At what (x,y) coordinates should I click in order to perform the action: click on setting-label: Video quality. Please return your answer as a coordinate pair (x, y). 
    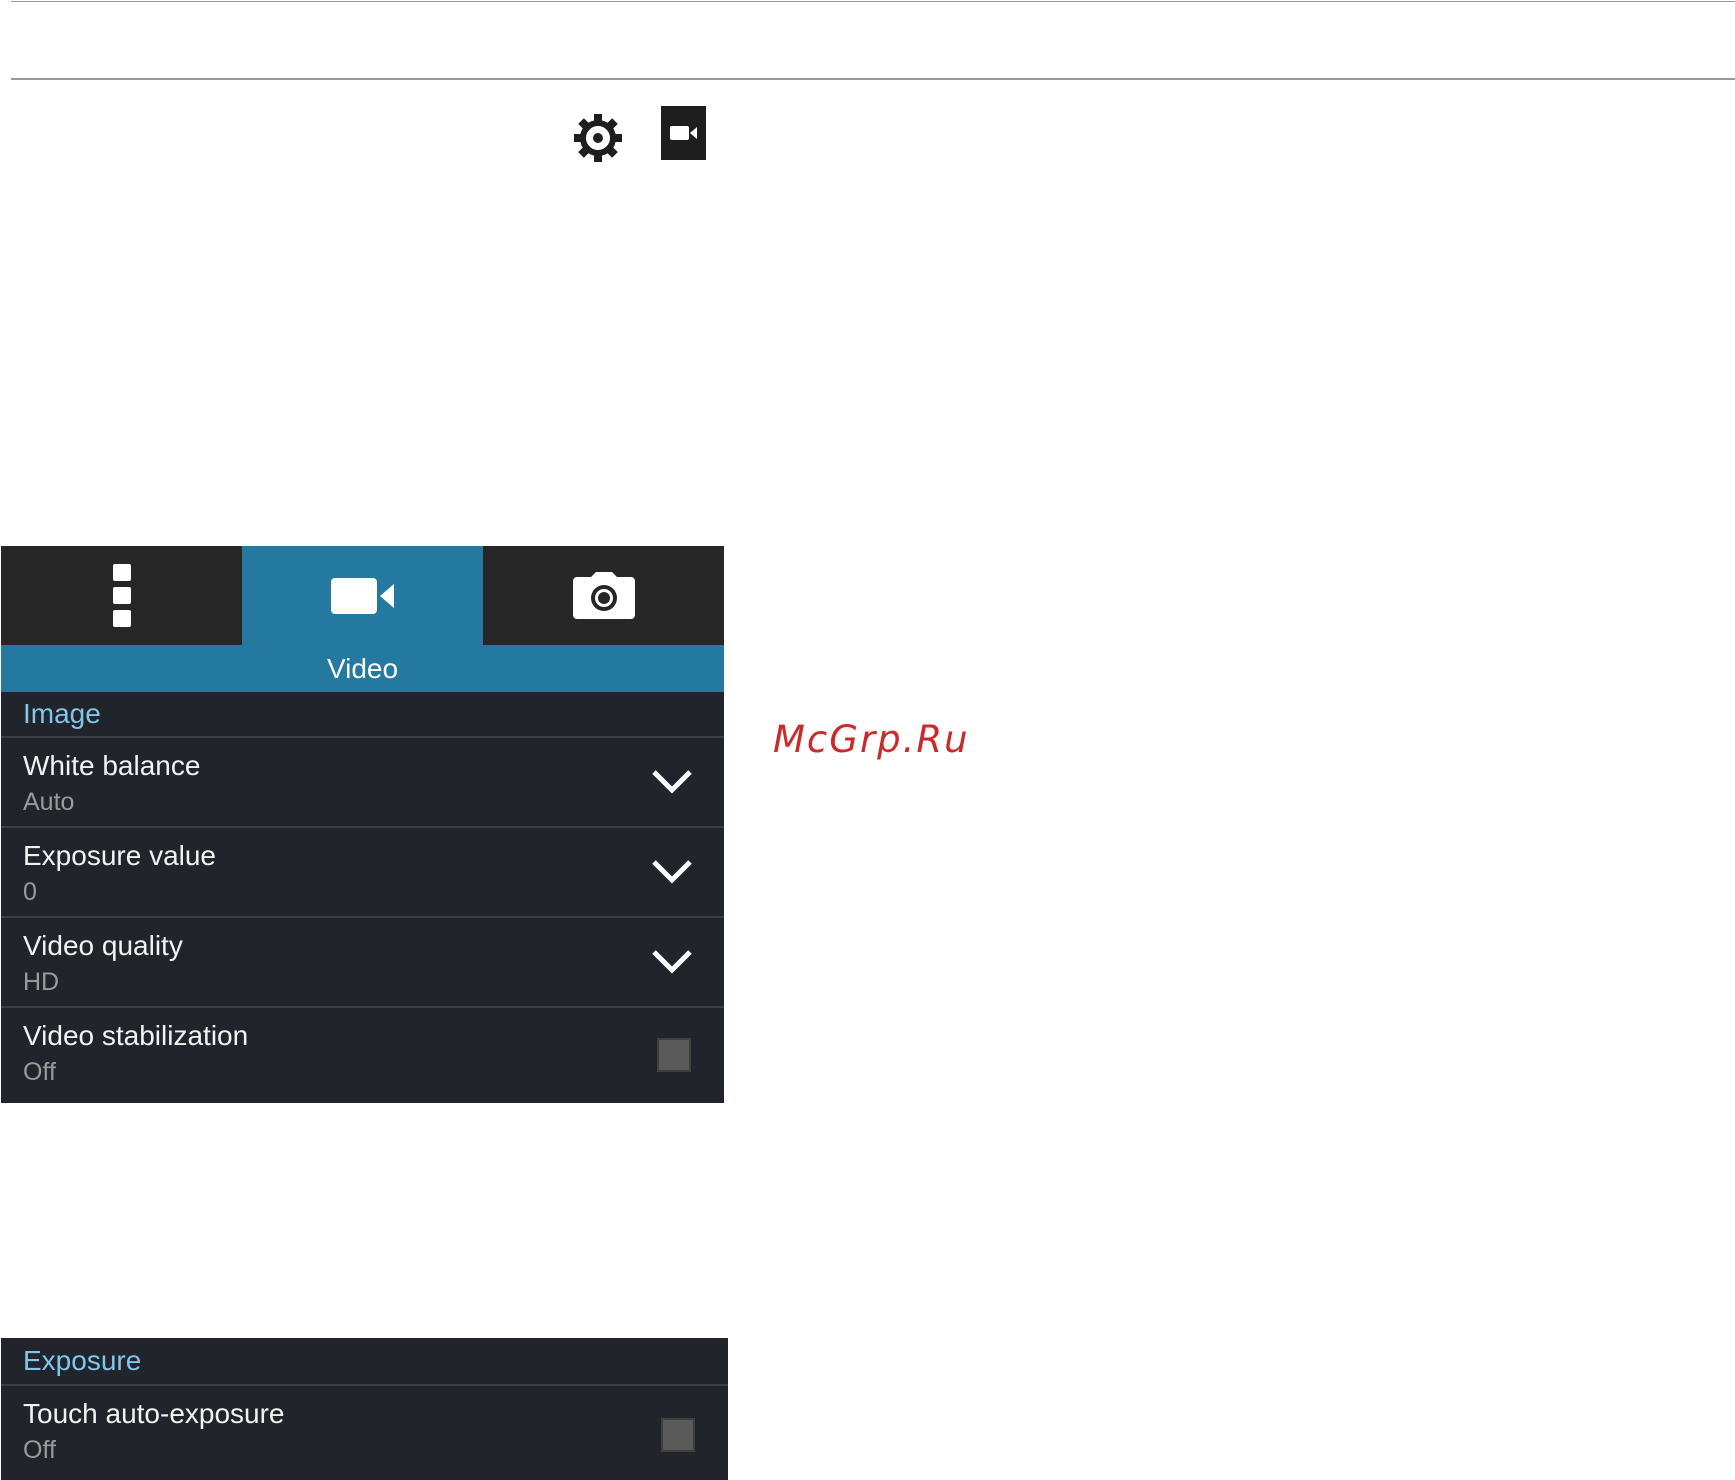
    Looking at the image, I should click on (103, 945).